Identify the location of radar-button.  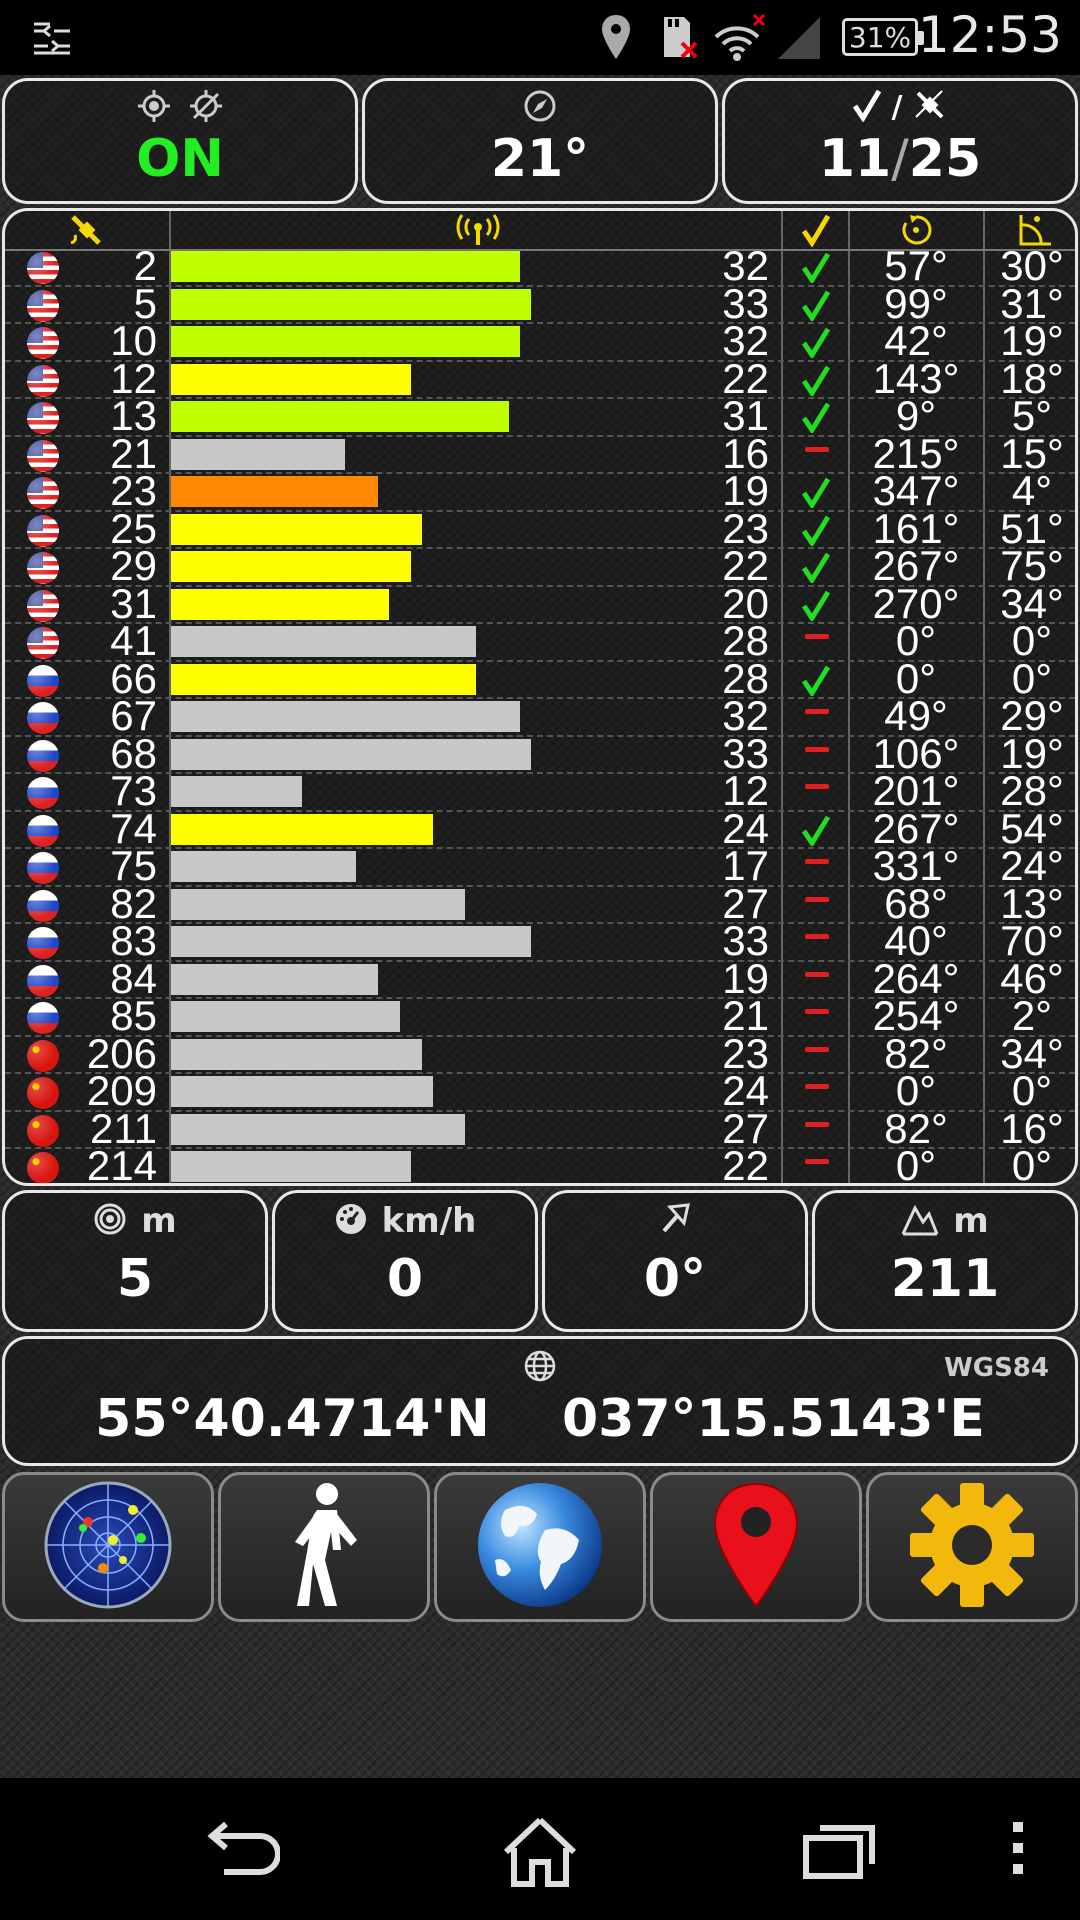
(108, 1547).